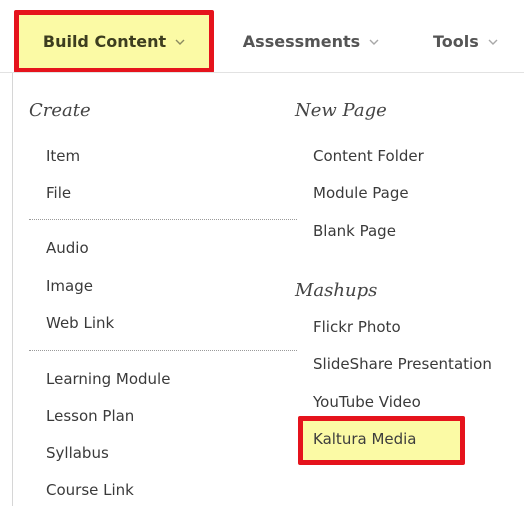  Describe the element at coordinates (456, 41) in the screenshot. I see `tools-label: Tools` at that location.